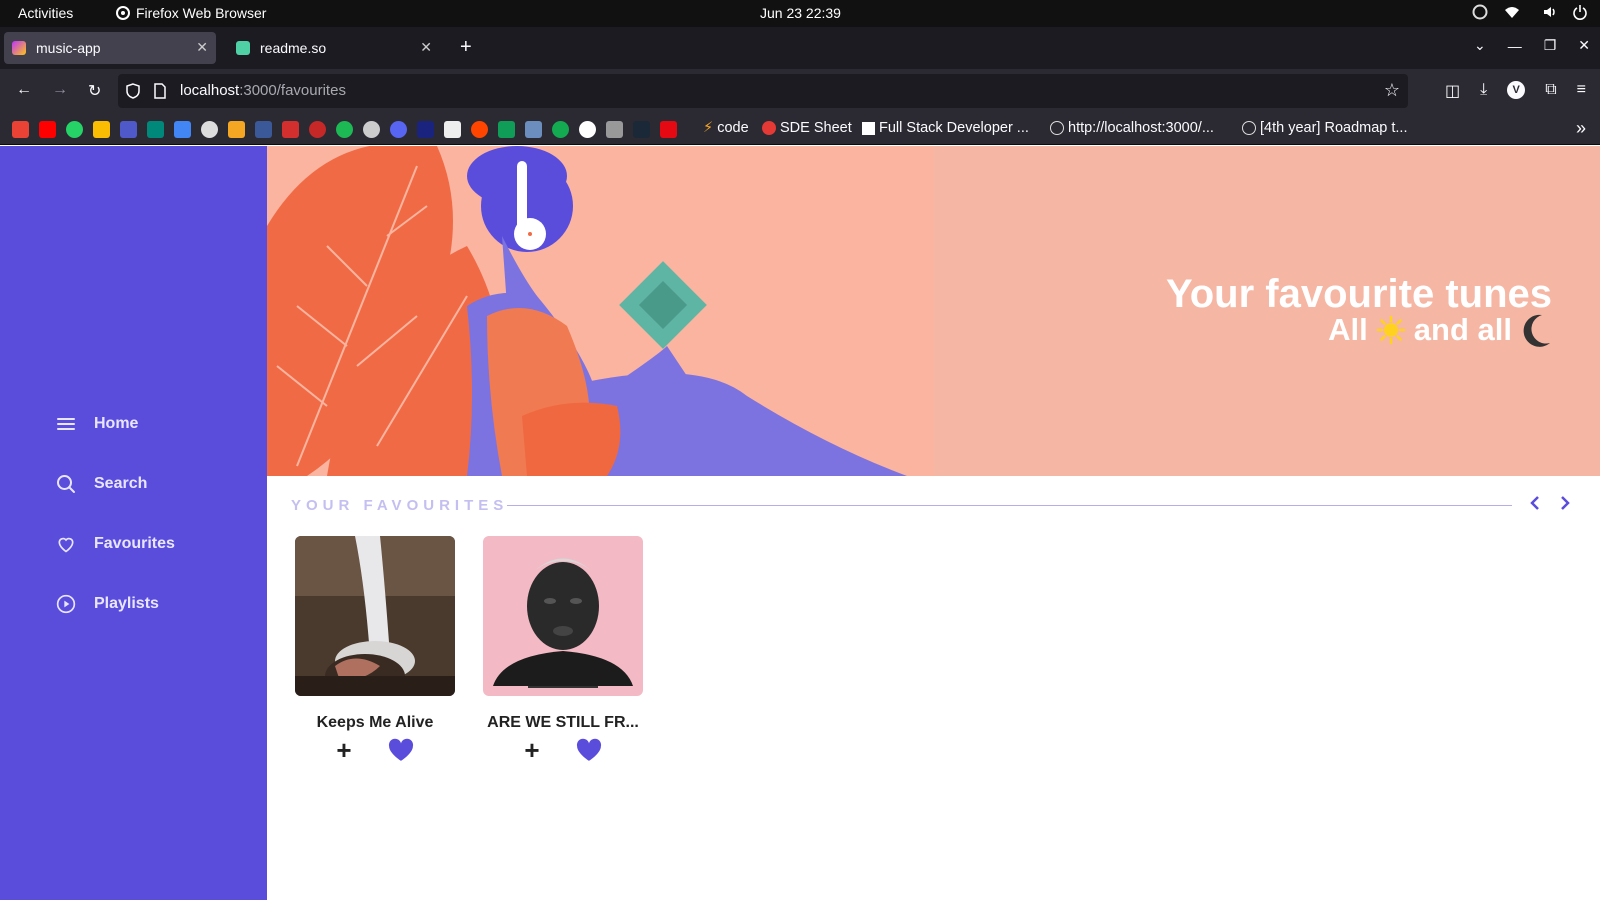 This screenshot has height=900, width=1600. Describe the element at coordinates (425, 129) in the screenshot. I see `dh-icon` at that location.